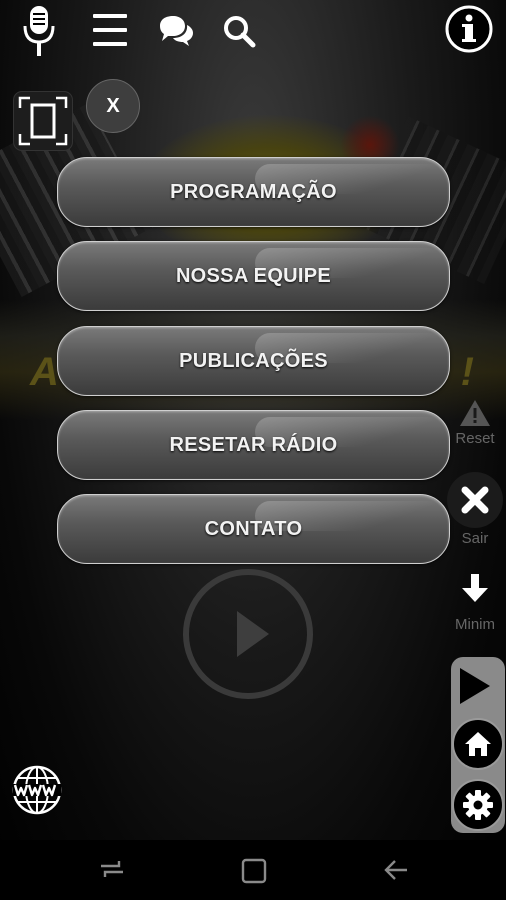 The width and height of the screenshot is (506, 900). What do you see at coordinates (469, 29) in the screenshot?
I see `info-icon` at bounding box center [469, 29].